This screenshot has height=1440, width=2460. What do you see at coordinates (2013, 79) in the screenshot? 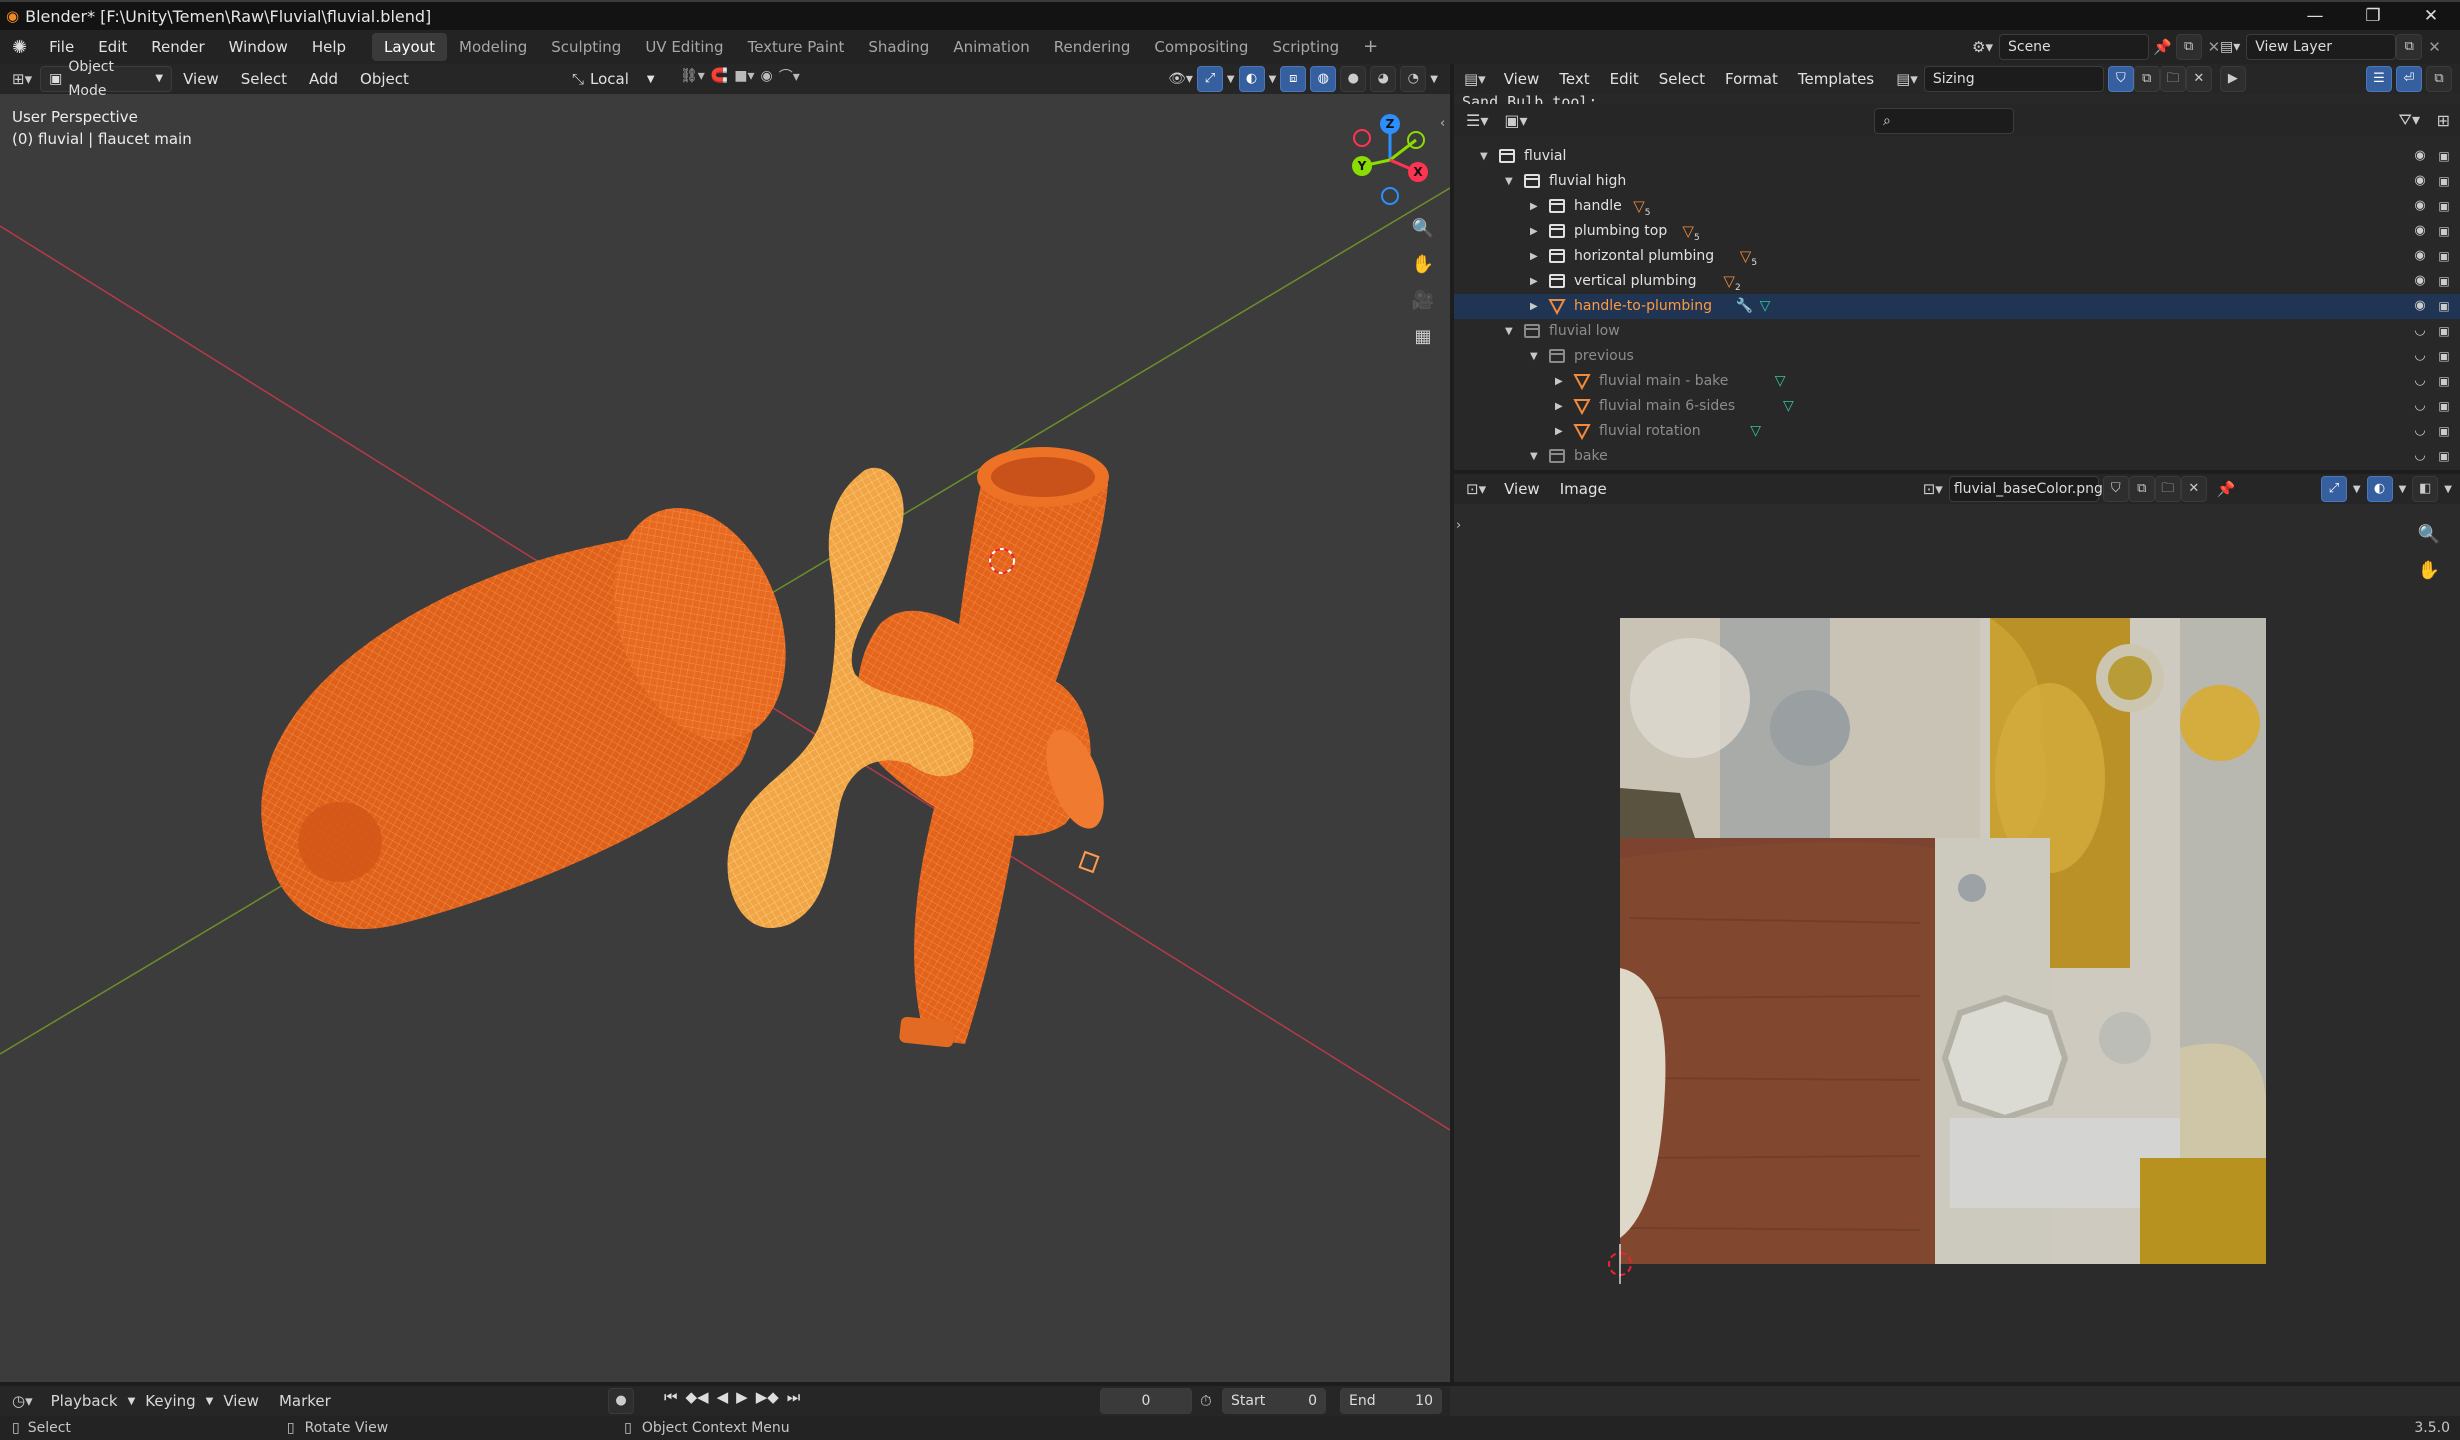
I see `text-name-field: Sizing` at bounding box center [2013, 79].